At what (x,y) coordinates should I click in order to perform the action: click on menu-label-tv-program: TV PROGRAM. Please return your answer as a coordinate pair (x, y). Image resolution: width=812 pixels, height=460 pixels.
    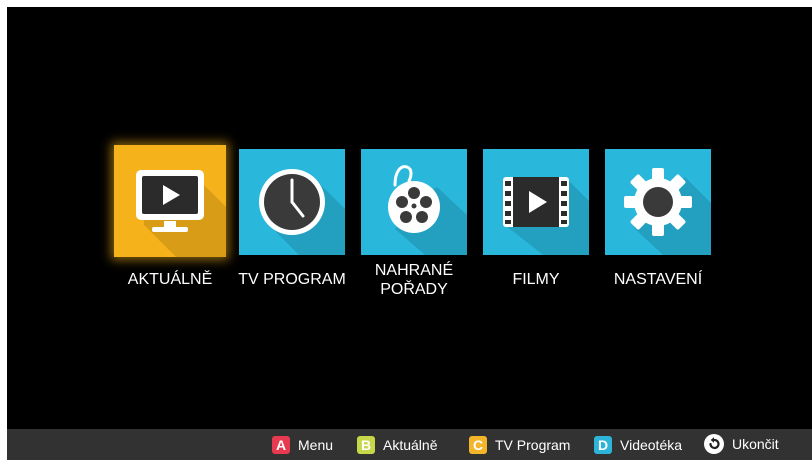
    Looking at the image, I should click on (292, 279).